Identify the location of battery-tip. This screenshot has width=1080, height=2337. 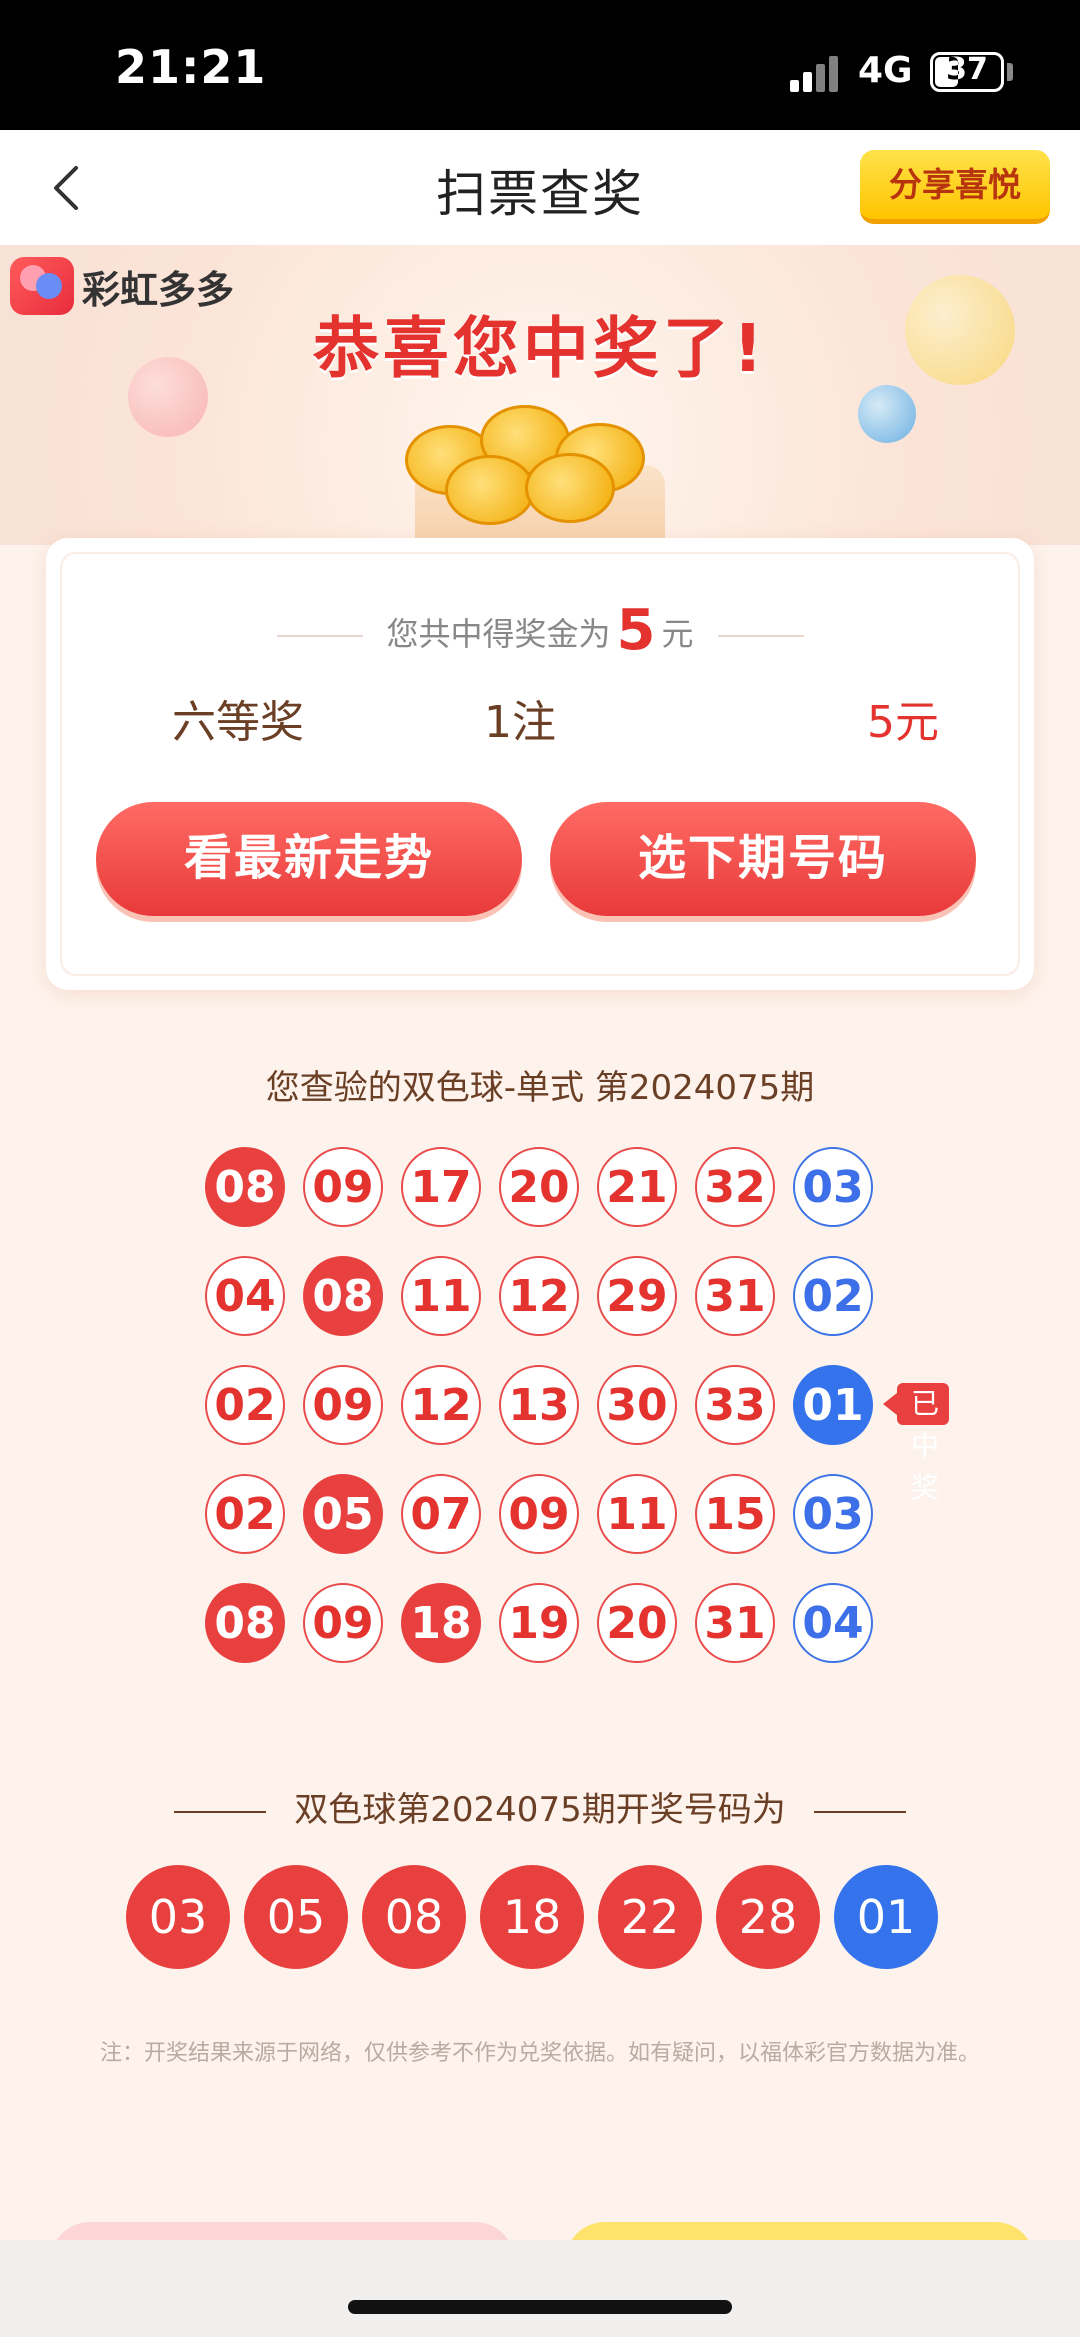
(1010, 72).